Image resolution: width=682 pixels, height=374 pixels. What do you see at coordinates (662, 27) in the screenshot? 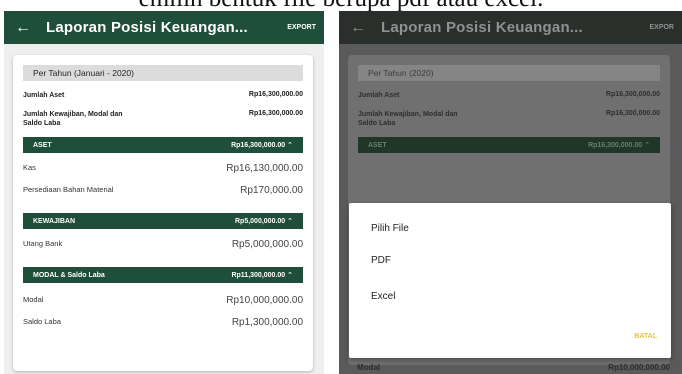
I see `export-button: EXPOR` at bounding box center [662, 27].